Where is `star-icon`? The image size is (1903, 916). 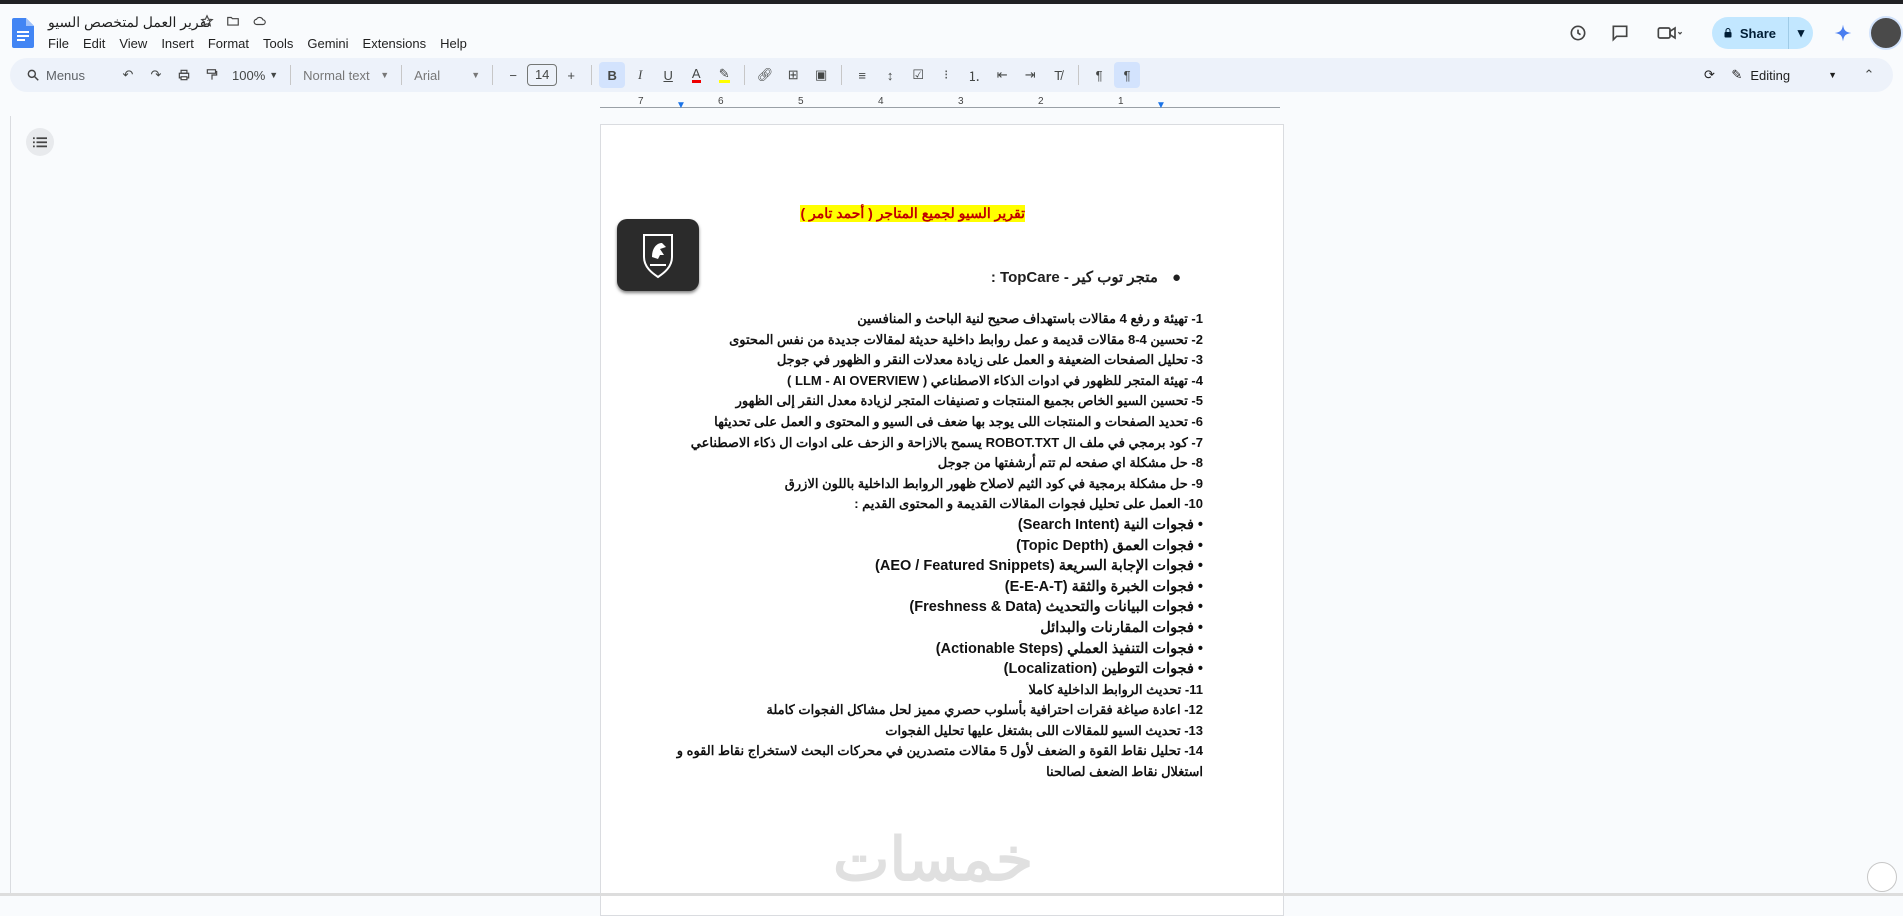
star-icon is located at coordinates (208, 22).